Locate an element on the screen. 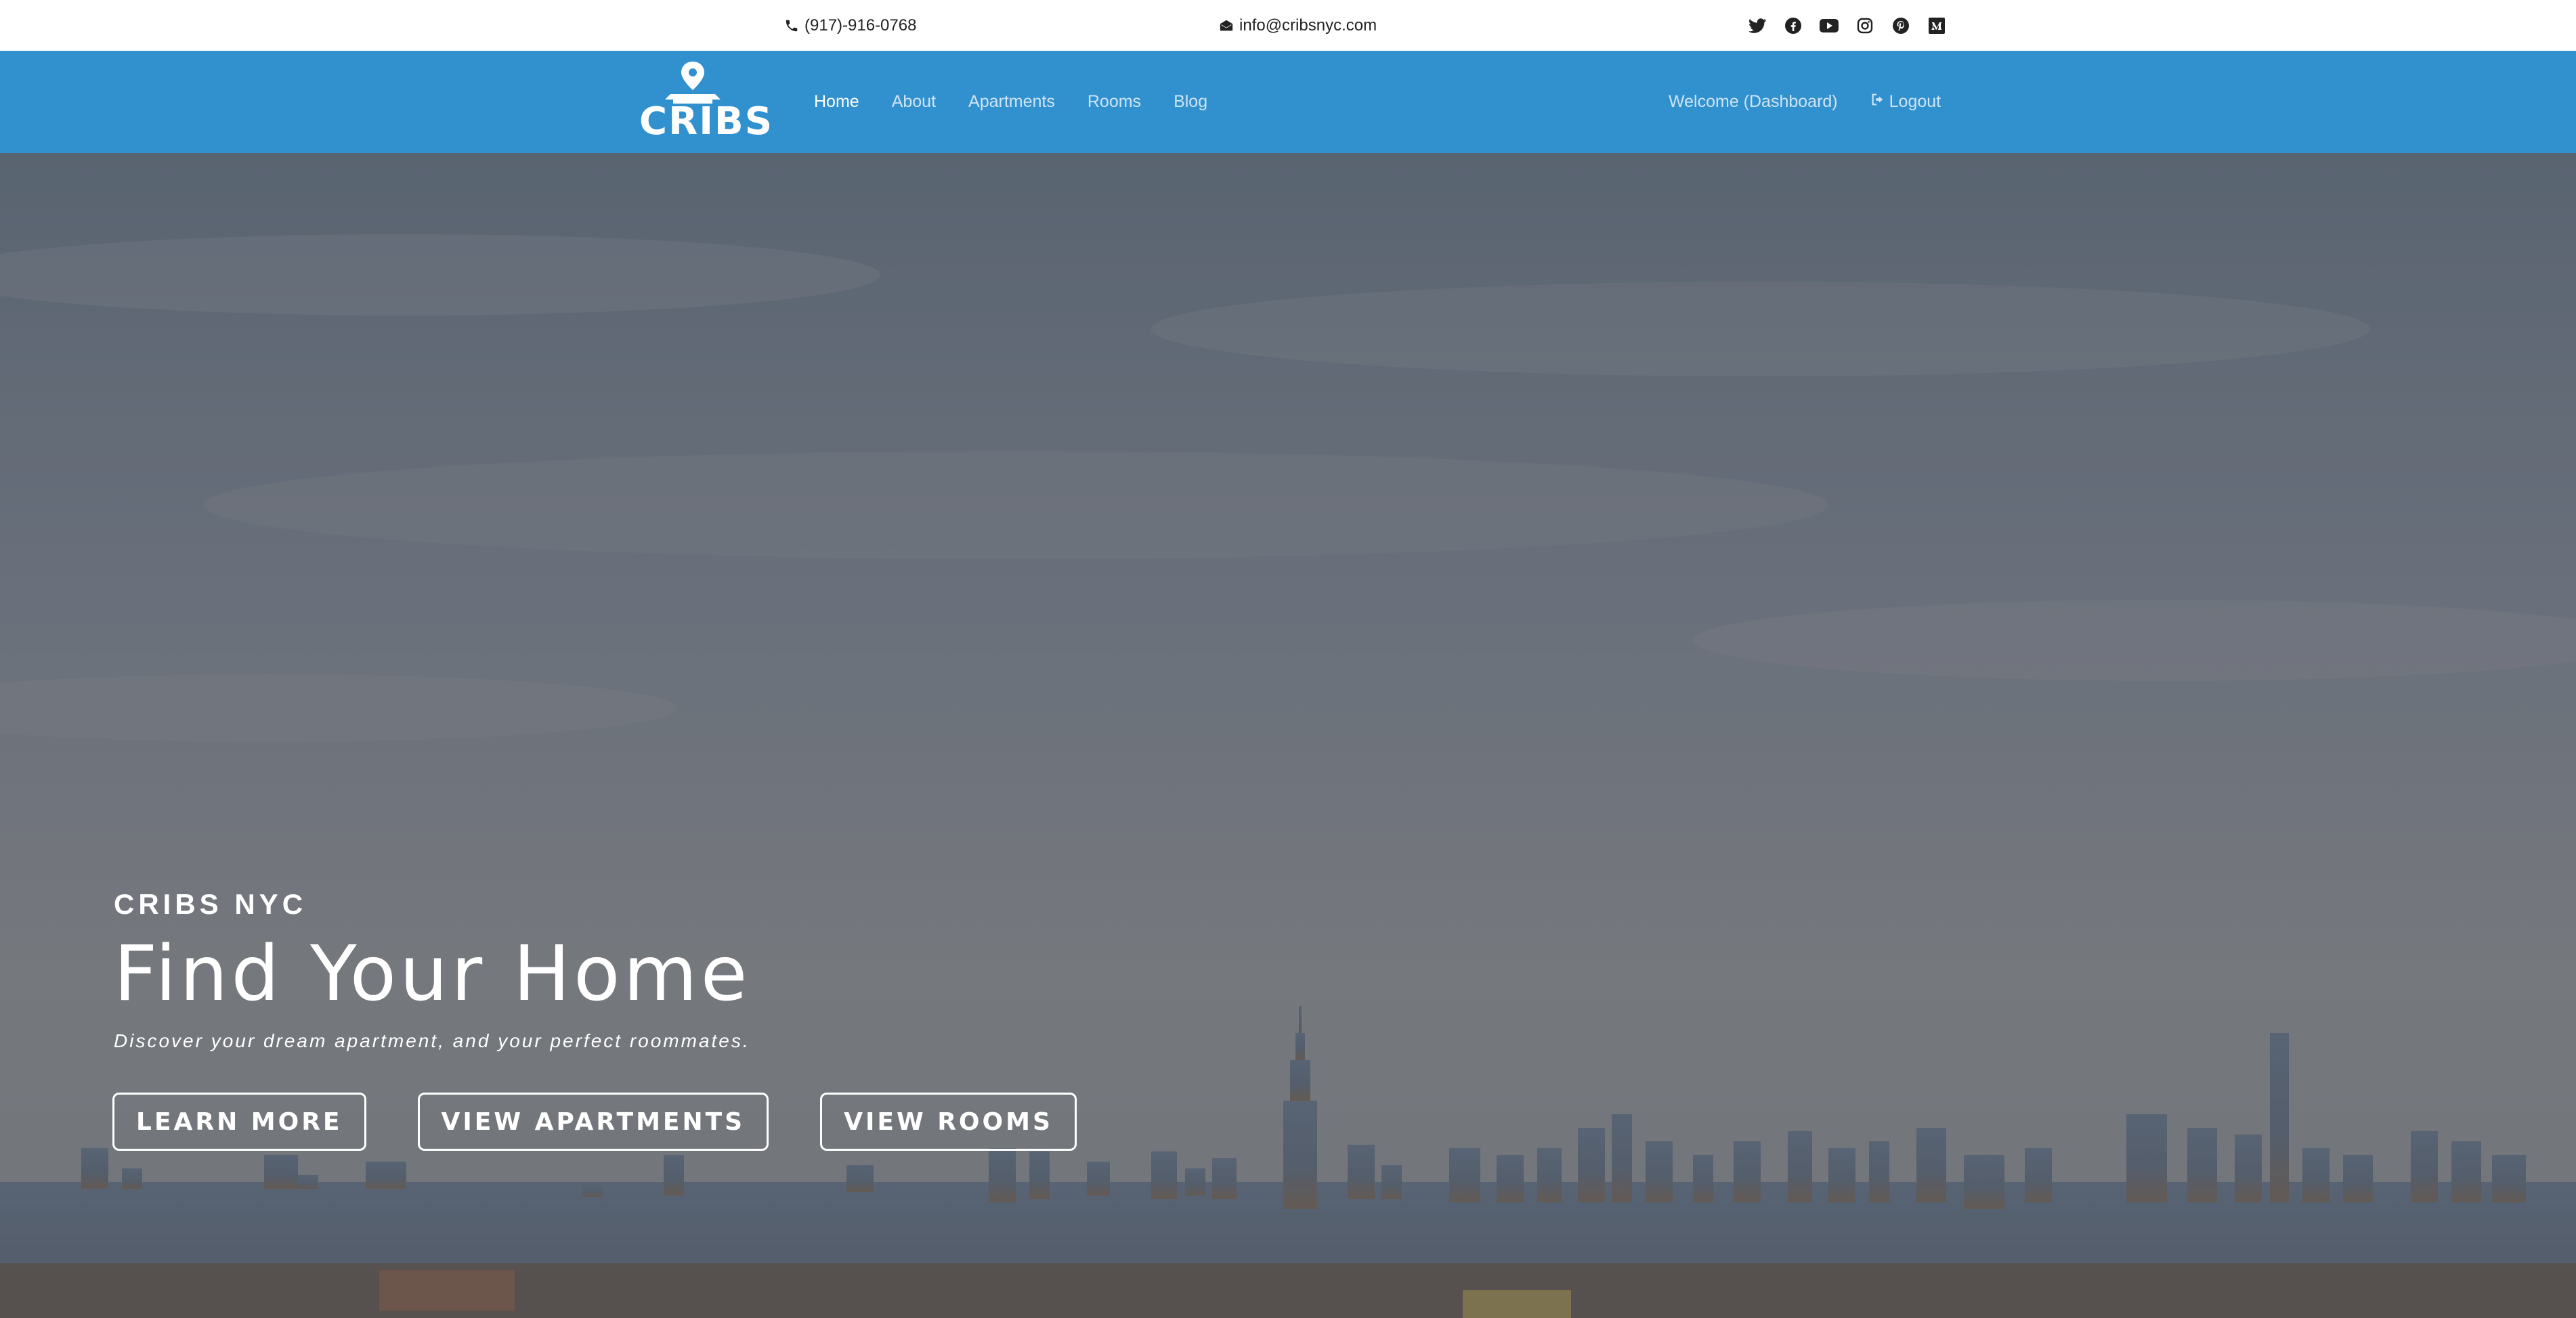  sign-out-icon is located at coordinates (1877, 102).